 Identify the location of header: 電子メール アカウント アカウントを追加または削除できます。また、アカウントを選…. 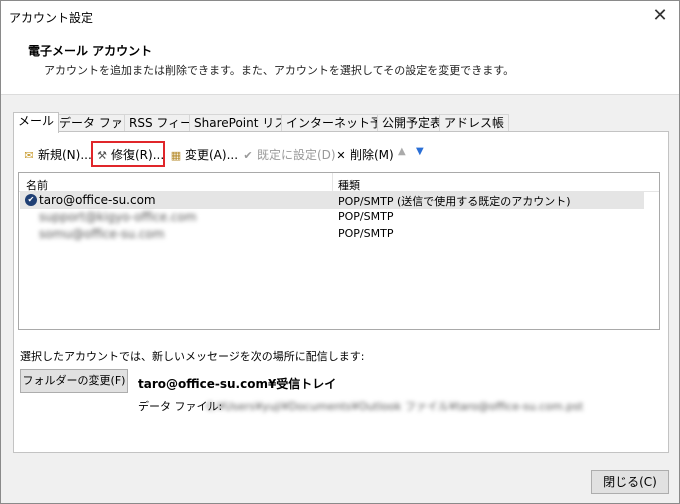
(340, 63).